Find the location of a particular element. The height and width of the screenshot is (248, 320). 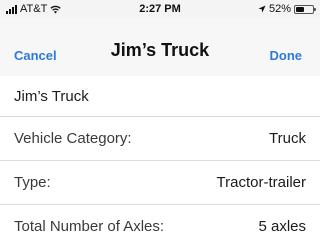

row-value: Tractor-trailer is located at coordinates (261, 182).